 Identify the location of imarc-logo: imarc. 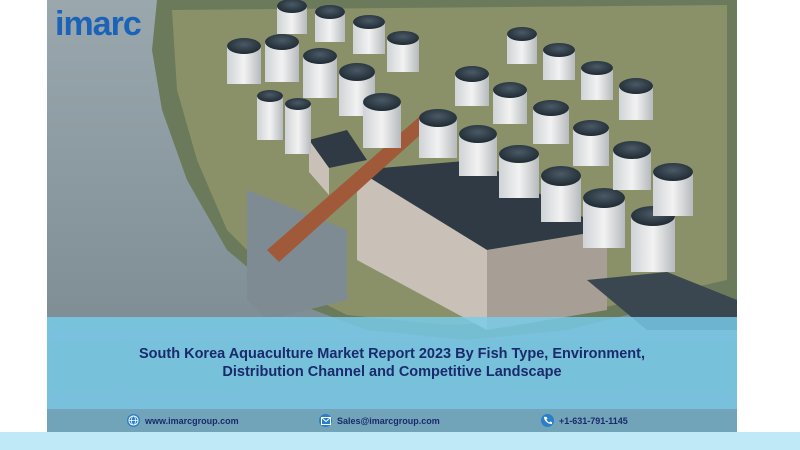
(98, 24).